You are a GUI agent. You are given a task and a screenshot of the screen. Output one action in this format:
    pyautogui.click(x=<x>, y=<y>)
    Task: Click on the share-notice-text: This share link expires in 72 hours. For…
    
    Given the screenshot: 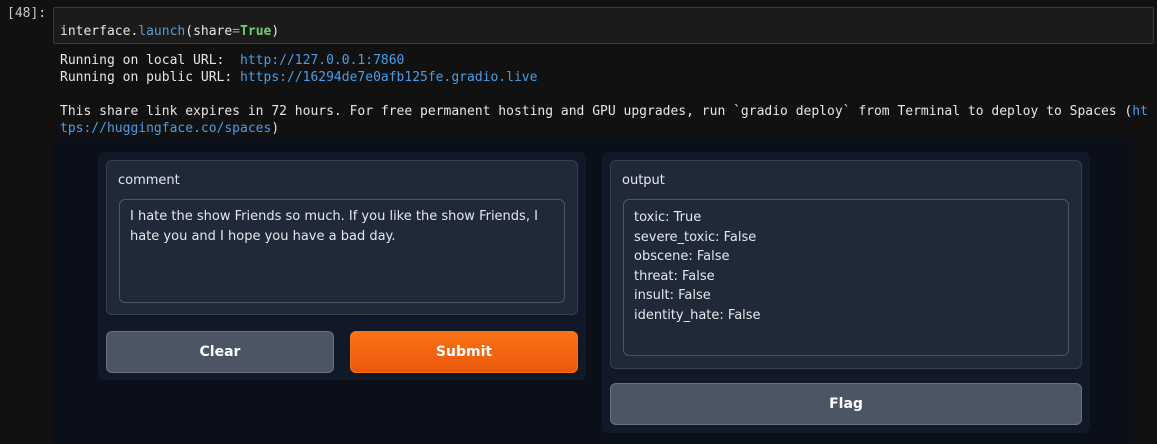 What is the action you would take?
    pyautogui.click(x=596, y=111)
    